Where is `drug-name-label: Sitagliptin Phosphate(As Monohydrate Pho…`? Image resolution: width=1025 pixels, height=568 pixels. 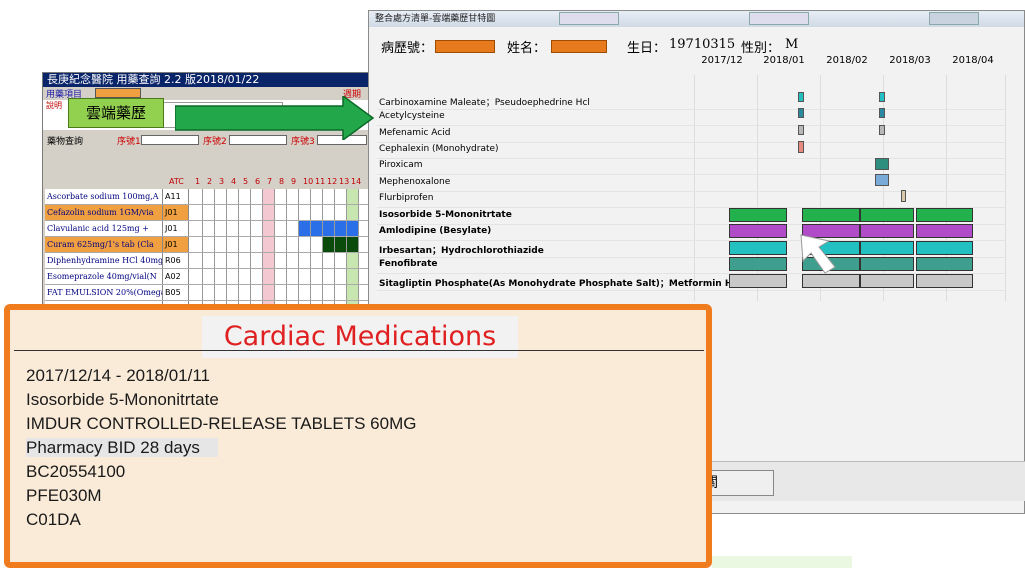 drug-name-label: Sitagliptin Phosphate(As Monohydrate Pho… is located at coordinates (560, 284).